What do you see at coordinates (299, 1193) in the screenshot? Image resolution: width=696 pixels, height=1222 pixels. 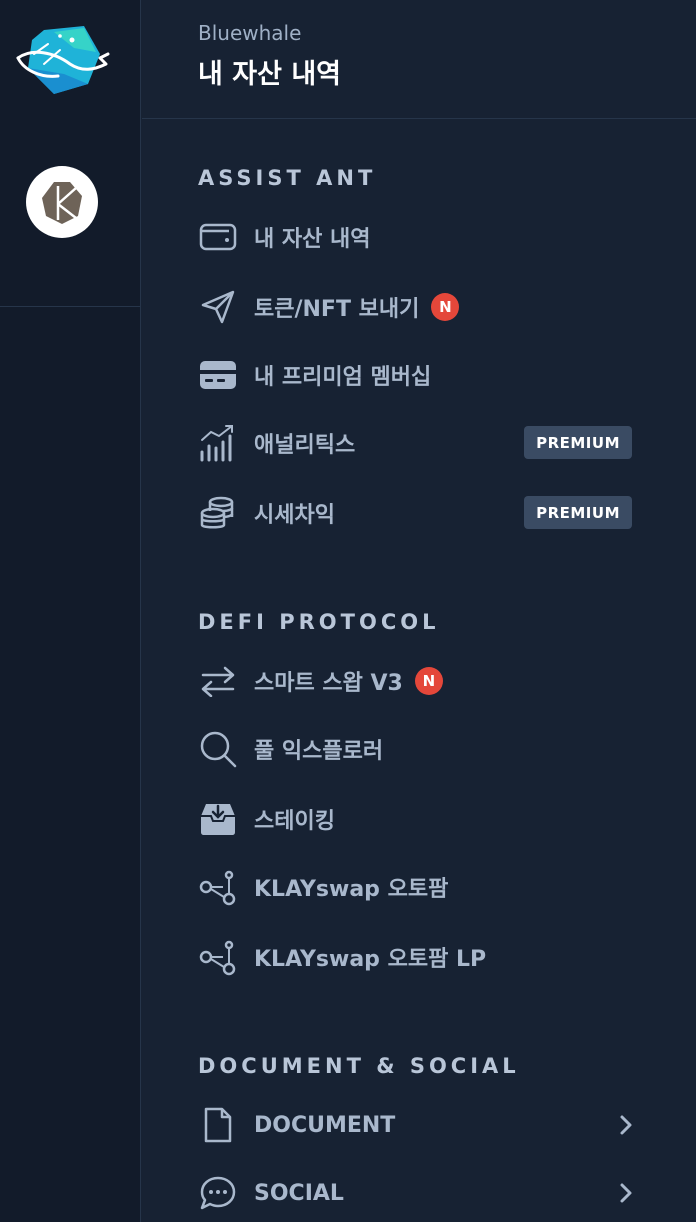 I see `nav-item-label: SOCIAL` at bounding box center [299, 1193].